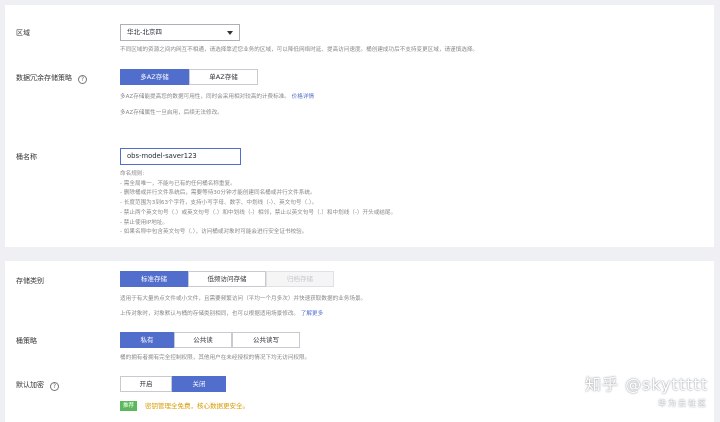 The image size is (720, 422). I want to click on storage-standard-button: 标准存储, so click(154, 279).